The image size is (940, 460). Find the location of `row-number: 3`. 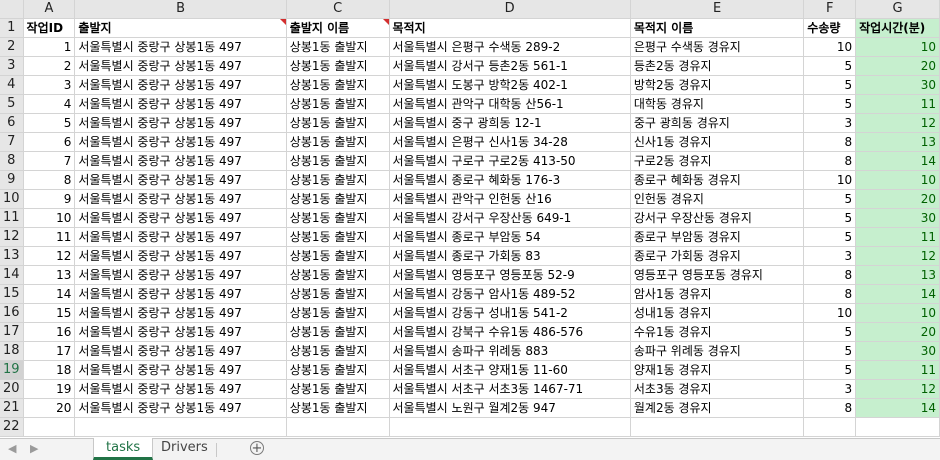

row-number: 3 is located at coordinates (12, 66).